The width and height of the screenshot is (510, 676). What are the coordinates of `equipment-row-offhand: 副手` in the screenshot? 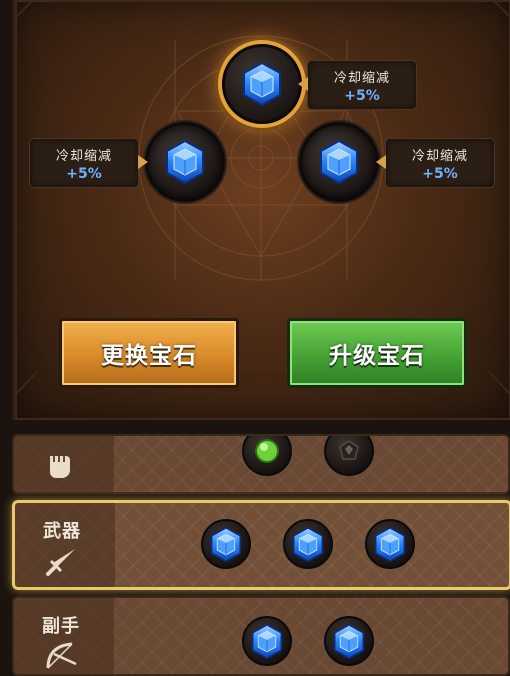 It's located at (261, 636).